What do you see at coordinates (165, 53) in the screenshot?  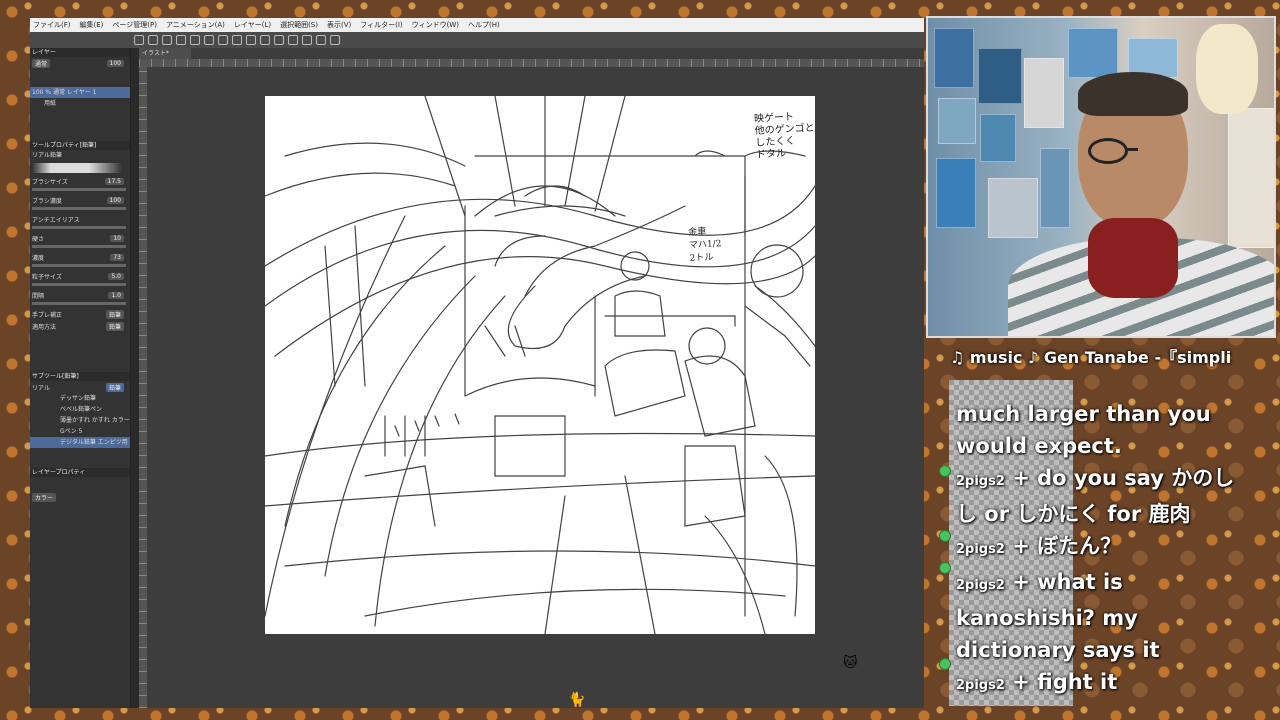 I see `canvas-tab: イラスト*` at bounding box center [165, 53].